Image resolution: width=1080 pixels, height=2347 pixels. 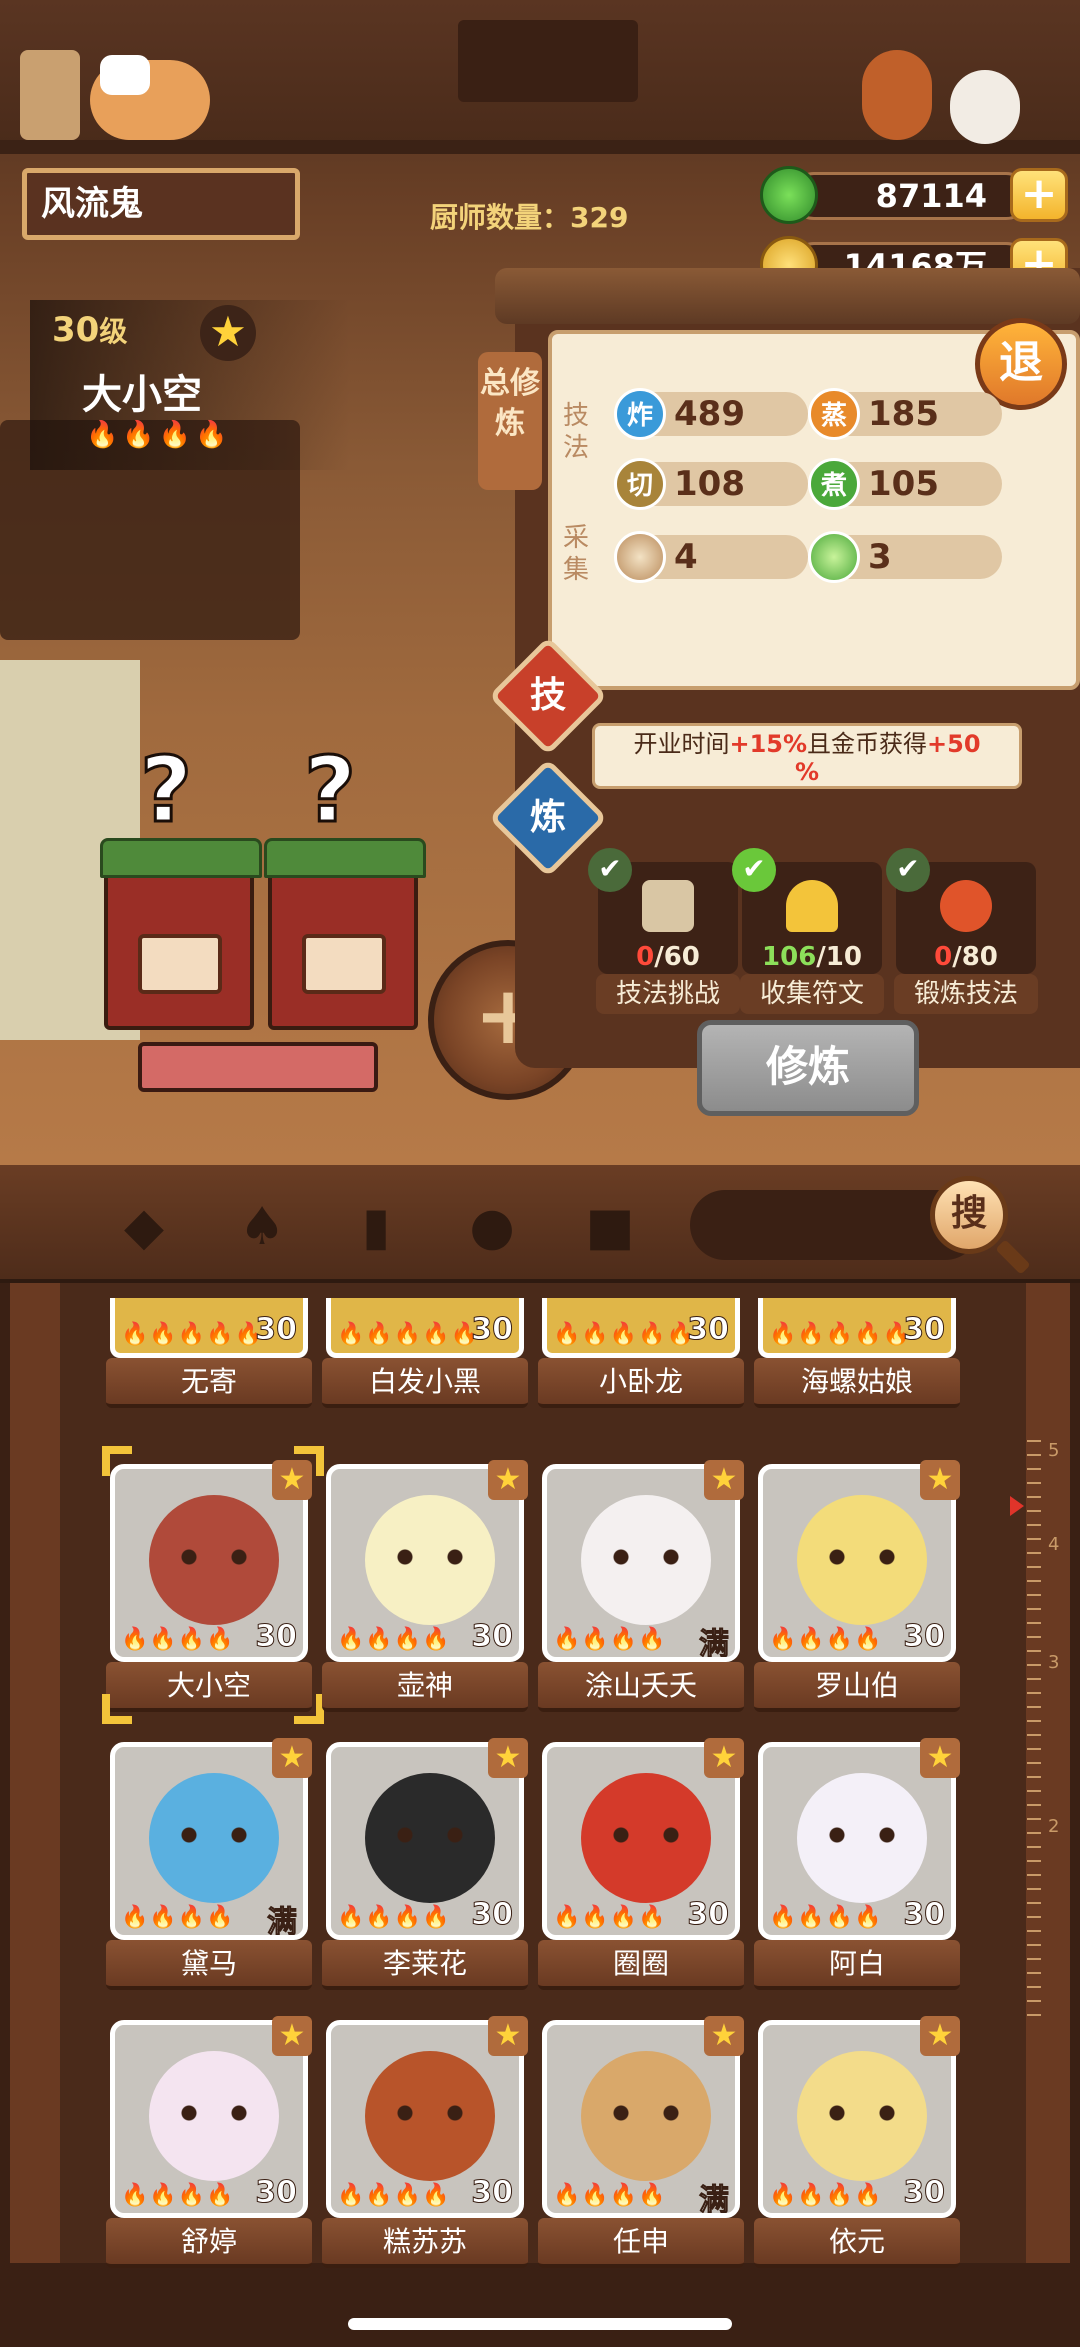 I want to click on jar-decoration-icon, so click(x=50, y=95).